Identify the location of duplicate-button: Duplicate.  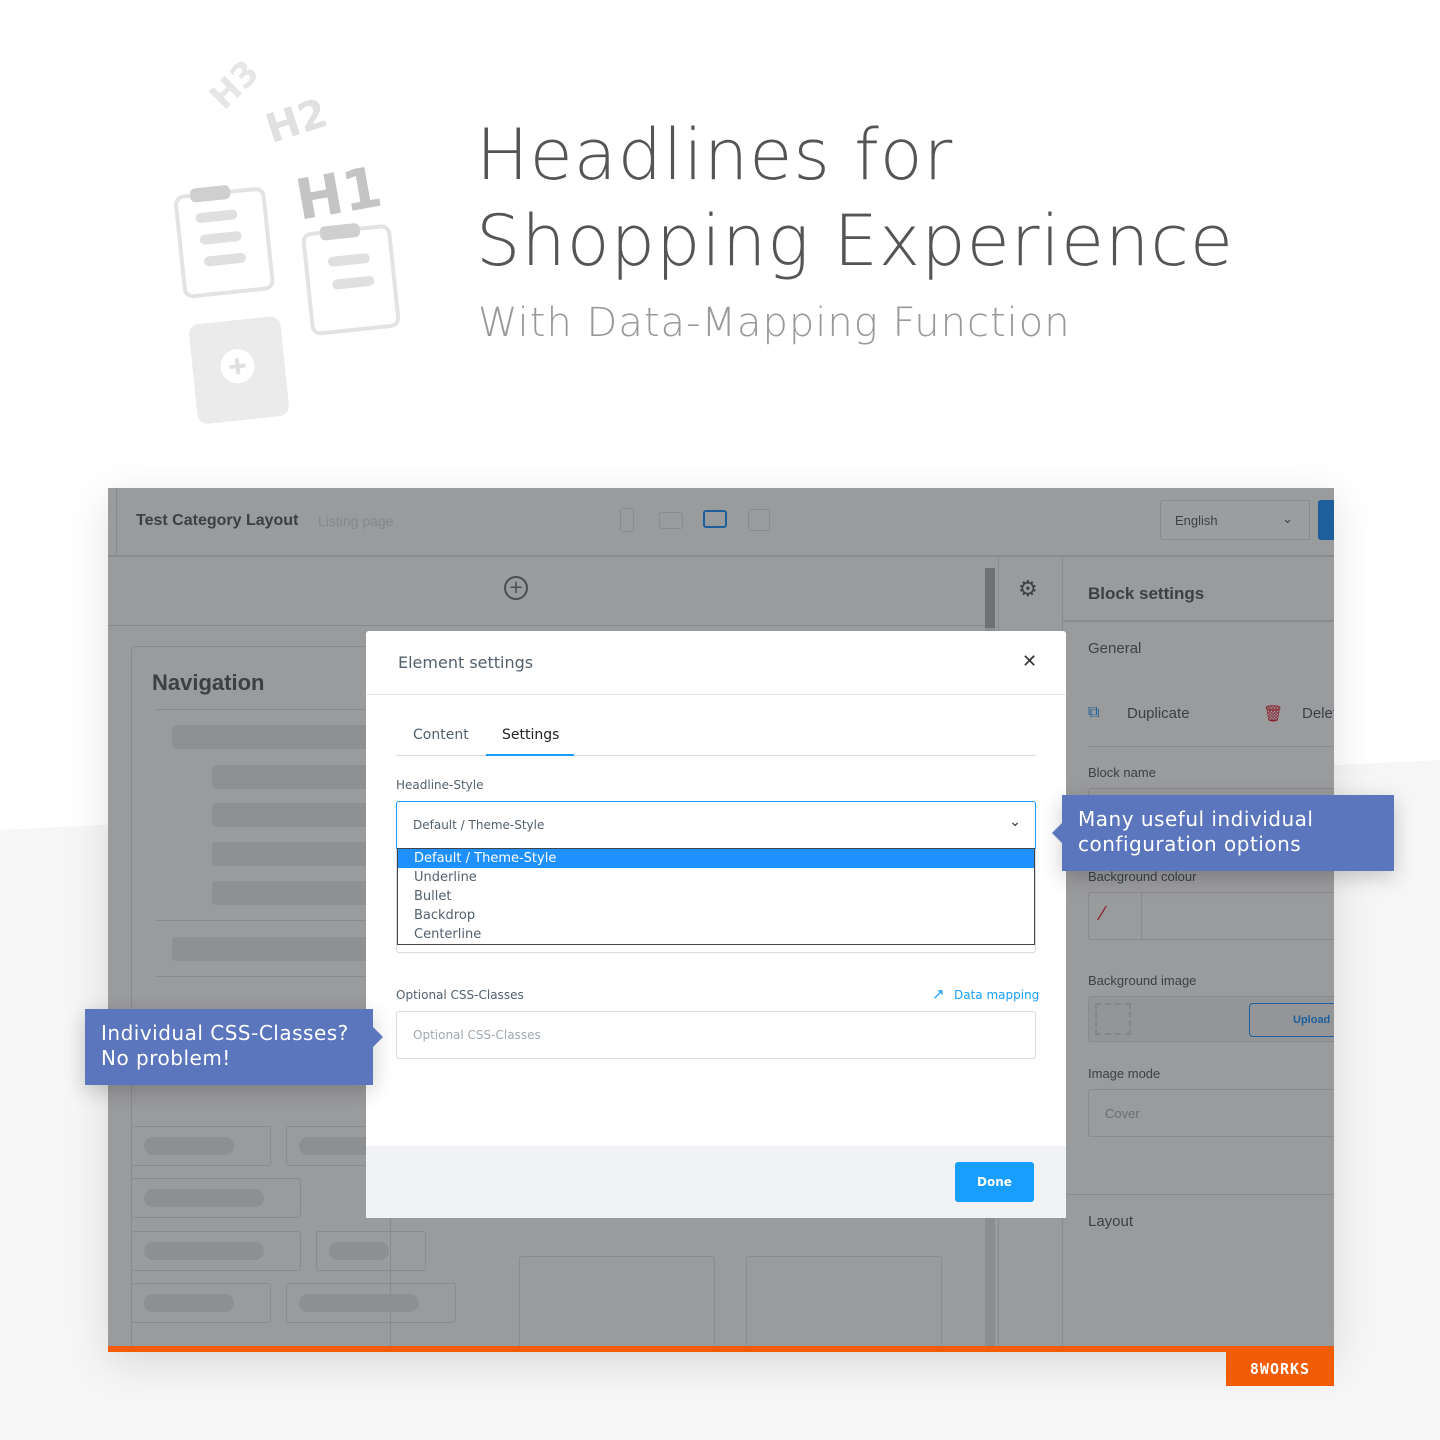
(1158, 713).